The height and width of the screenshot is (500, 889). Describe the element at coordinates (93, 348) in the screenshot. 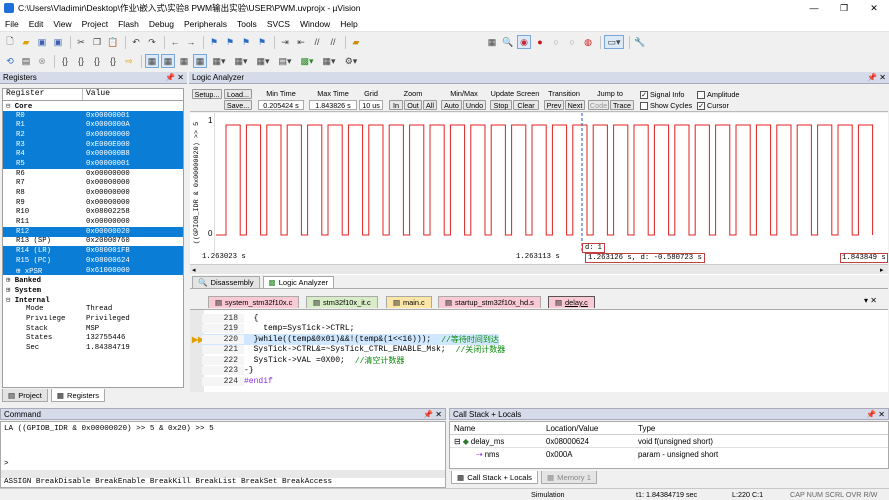

I see `register-row: Sec 1.84384719` at that location.